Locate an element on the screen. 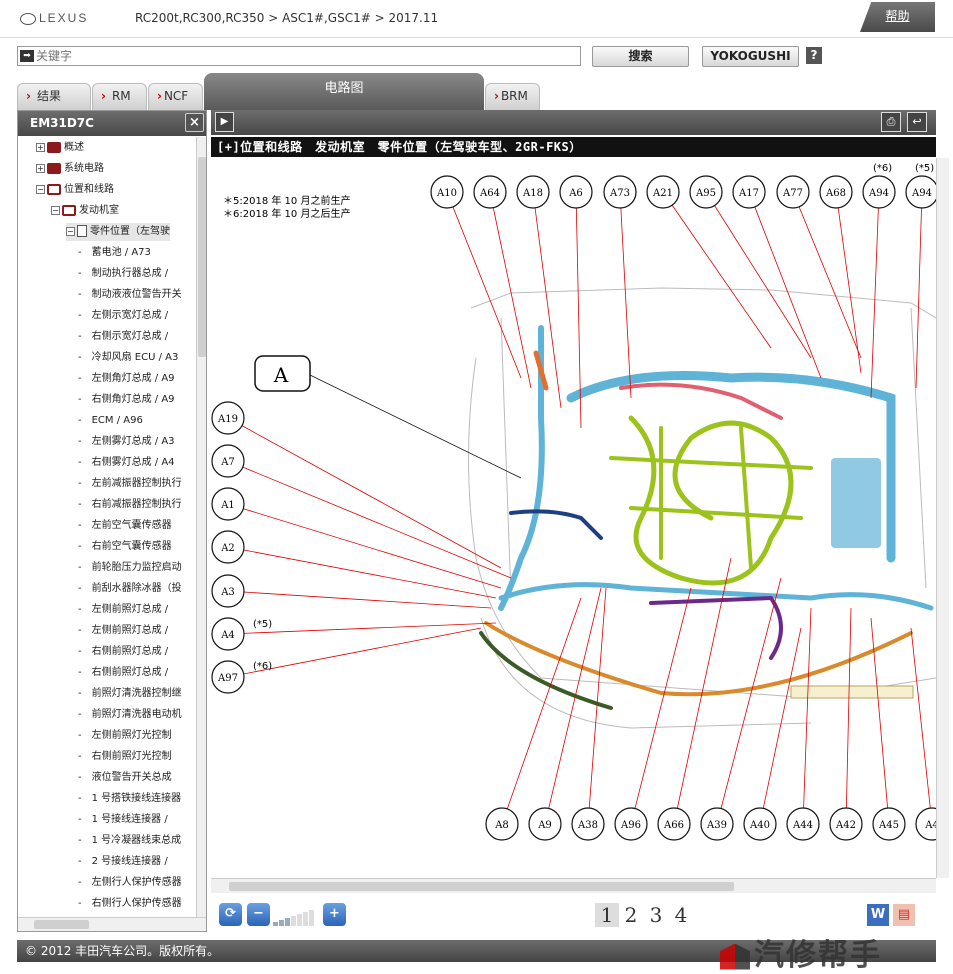 The image size is (953, 974). tree-leaf: - ECM / A96 is located at coordinates (110, 421).